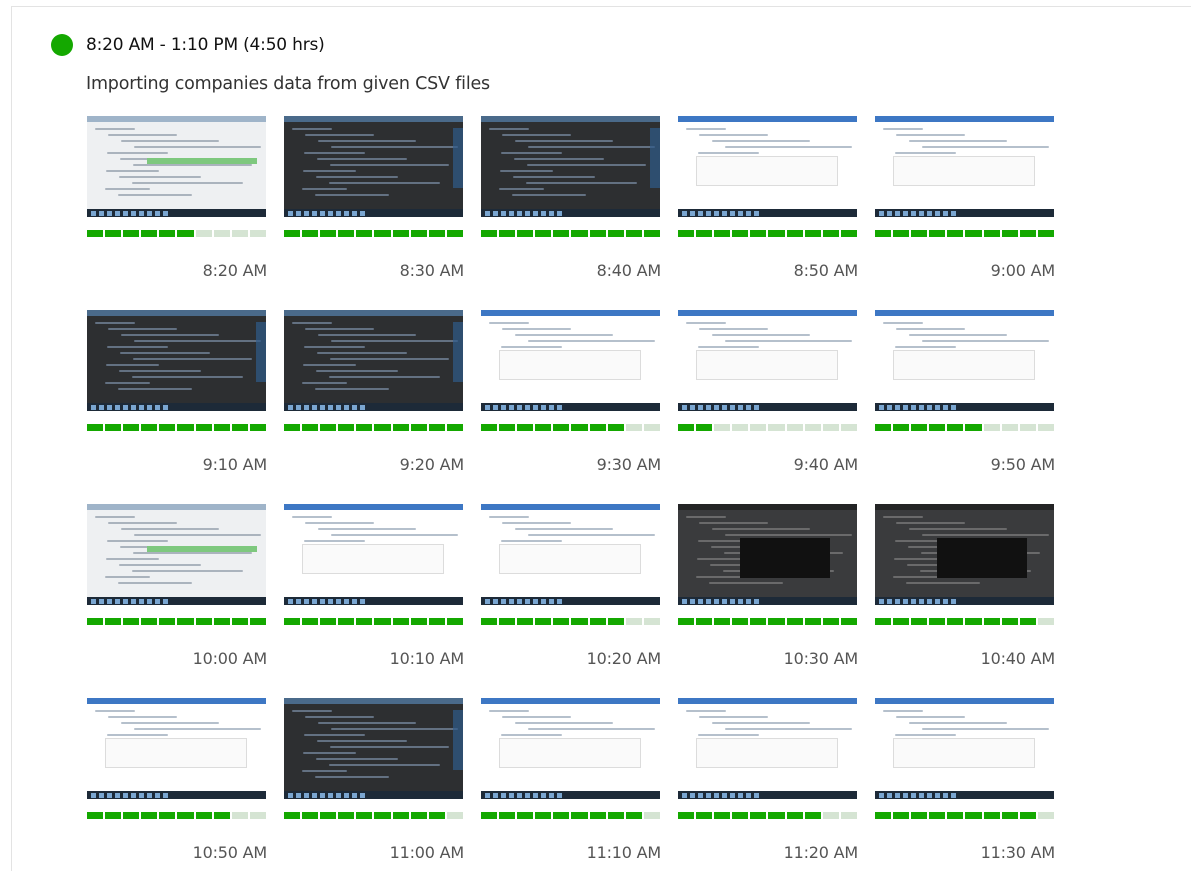 This screenshot has height=871, width=1191. Describe the element at coordinates (821, 852) in the screenshot. I see `snapshot-time: 11:20 AM` at that location.